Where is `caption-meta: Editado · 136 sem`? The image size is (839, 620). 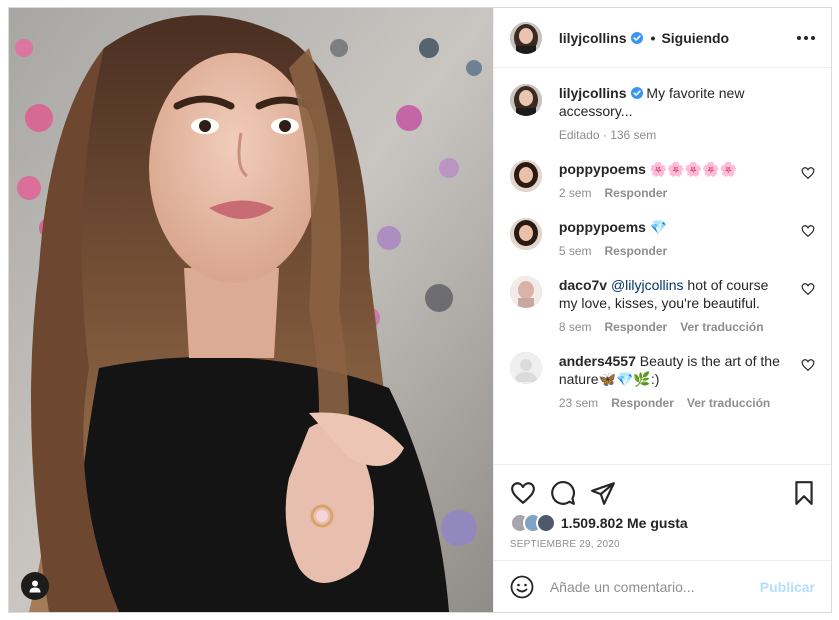 caption-meta: Editado · 136 sem is located at coordinates (675, 135).